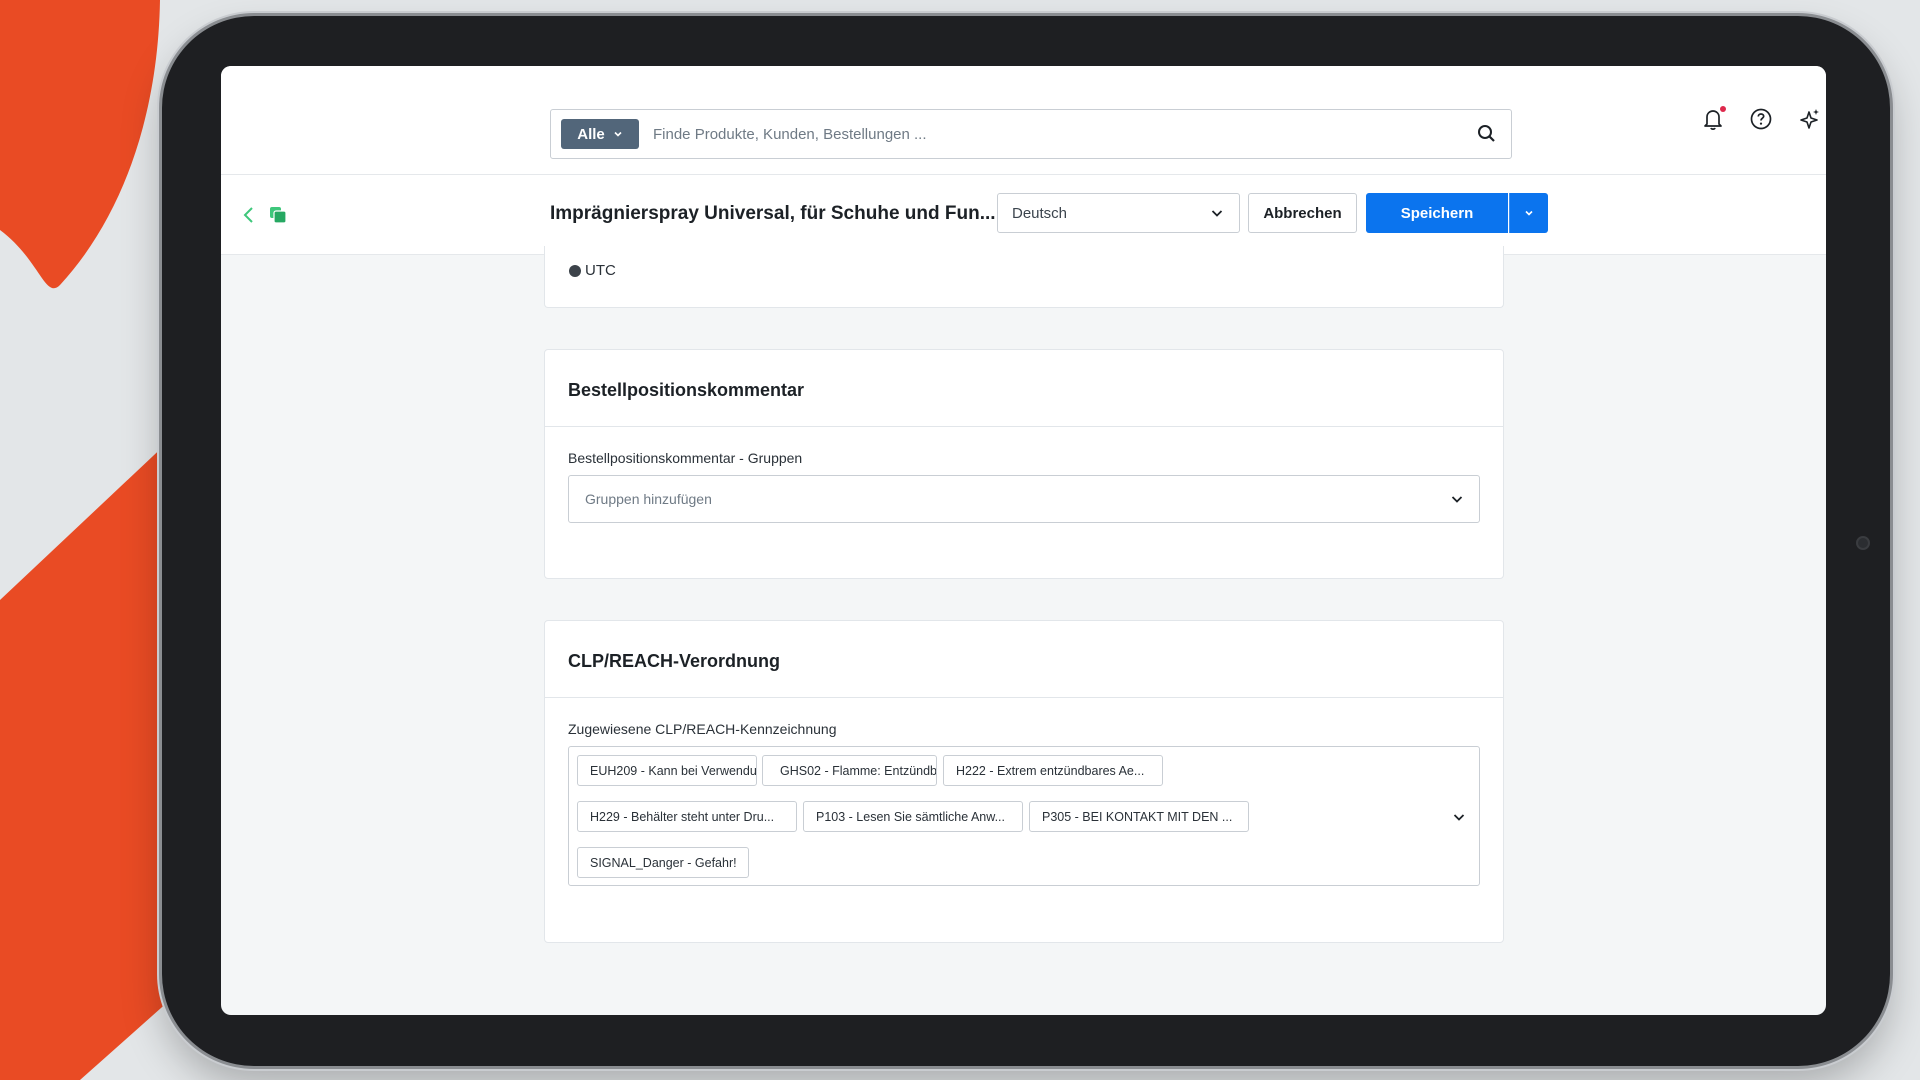  Describe the element at coordinates (1437, 213) in the screenshot. I see `save-button: Speichern` at that location.